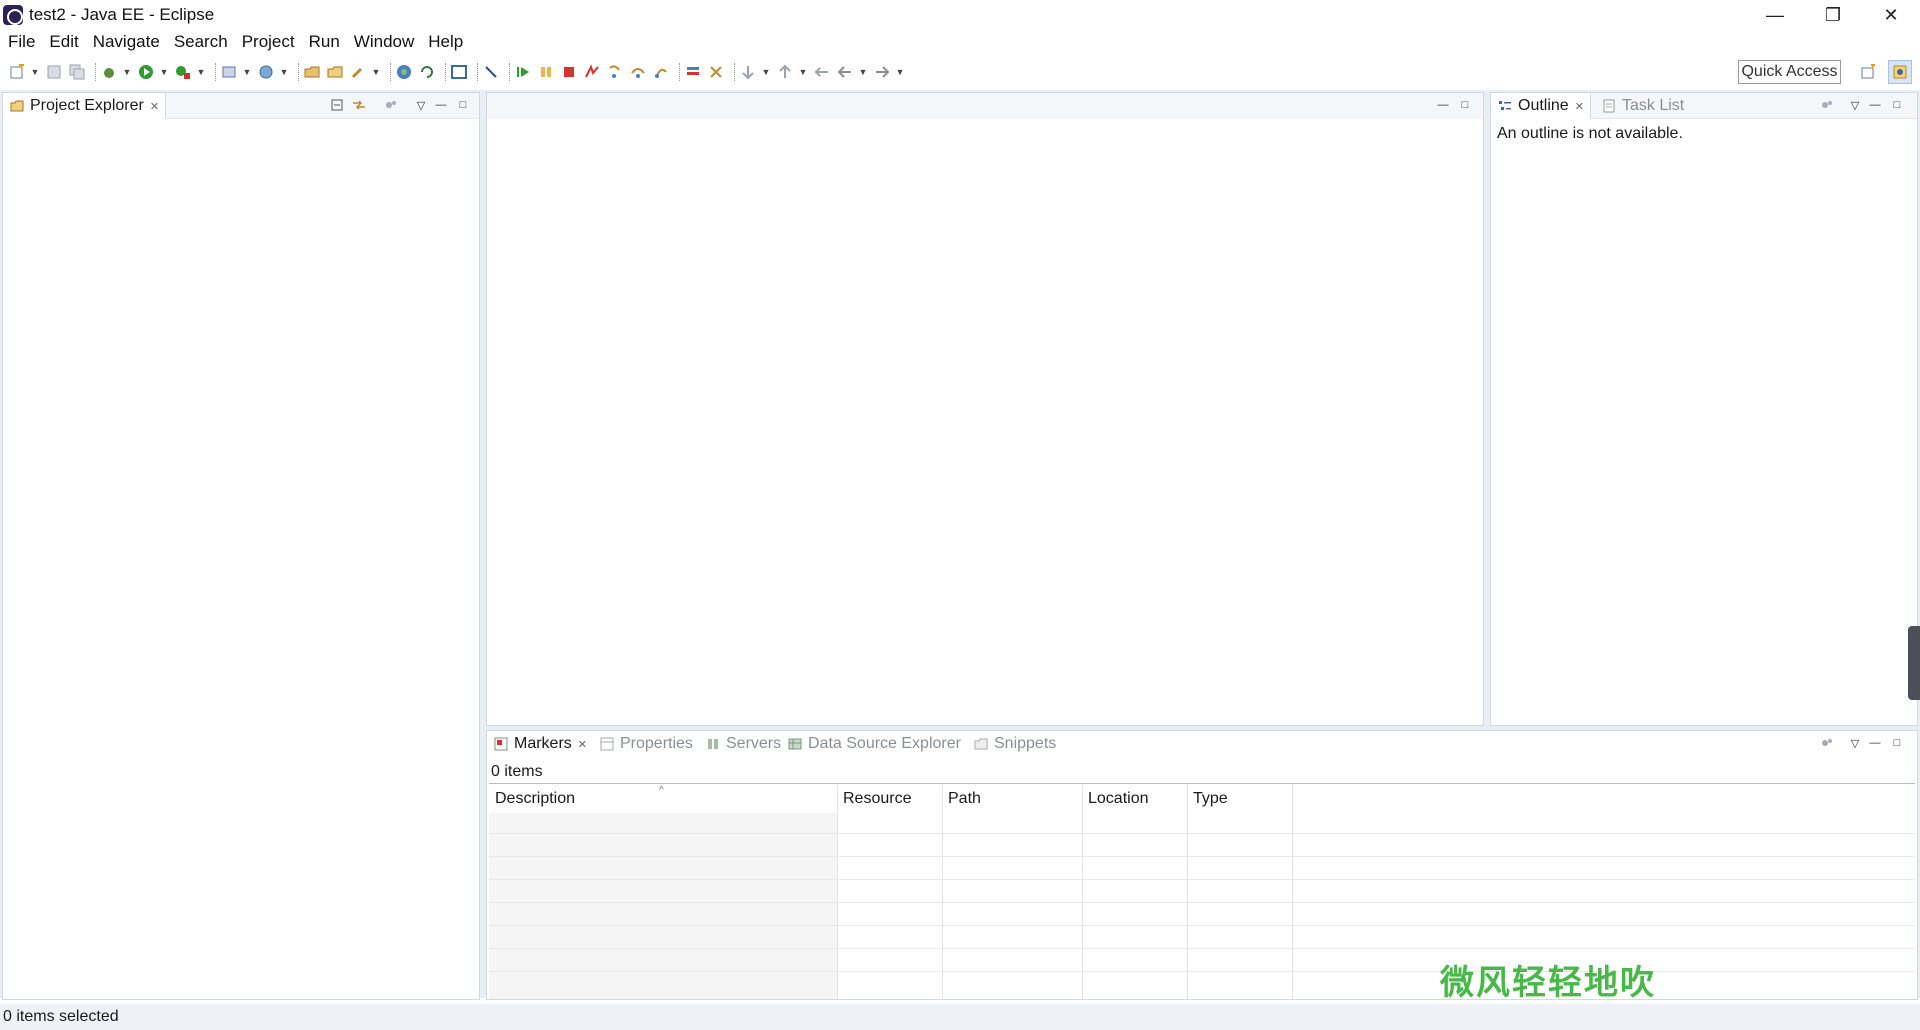 The width and height of the screenshot is (1920, 1030). Describe the element at coordinates (766, 72) in the screenshot. I see `next-annotation-dropdown-icon: ▼` at that location.